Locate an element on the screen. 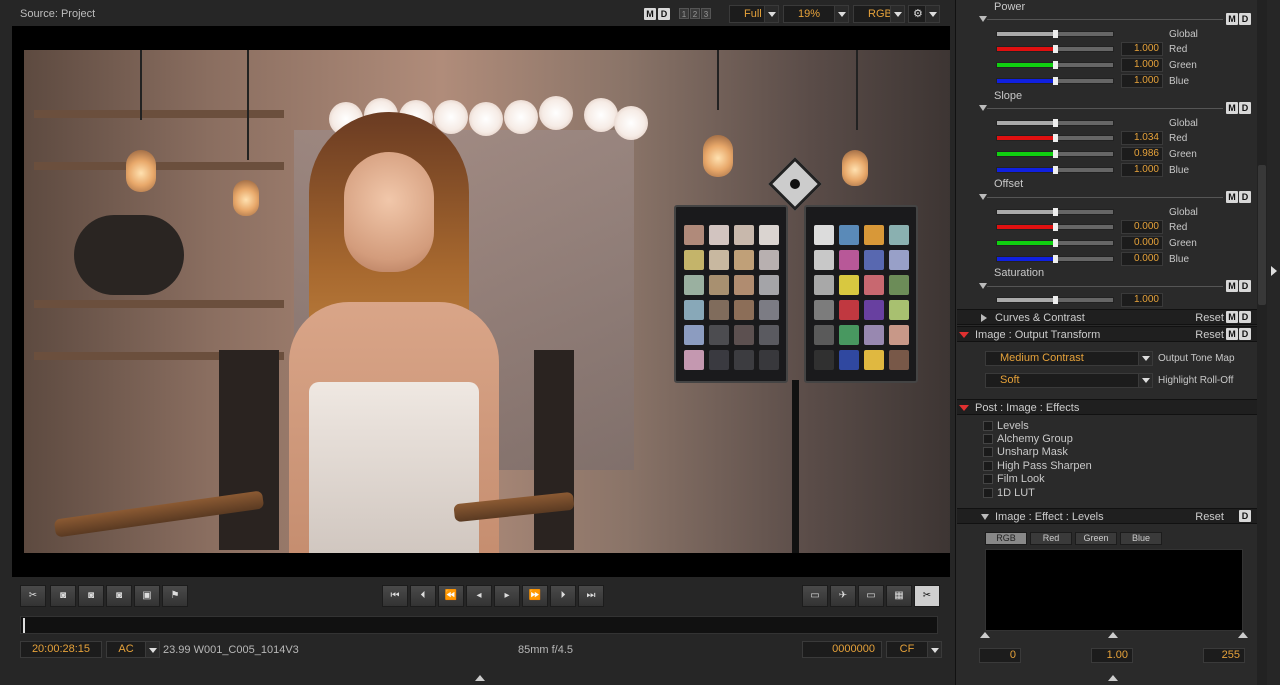 The width and height of the screenshot is (1280, 685). power-blue-value: 1.000 is located at coordinates (1142, 81).